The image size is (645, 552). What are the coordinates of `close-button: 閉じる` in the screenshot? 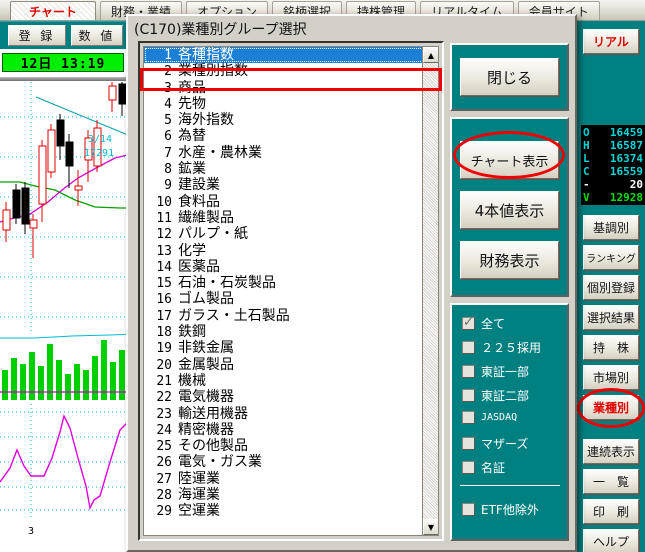 It's located at (509, 77).